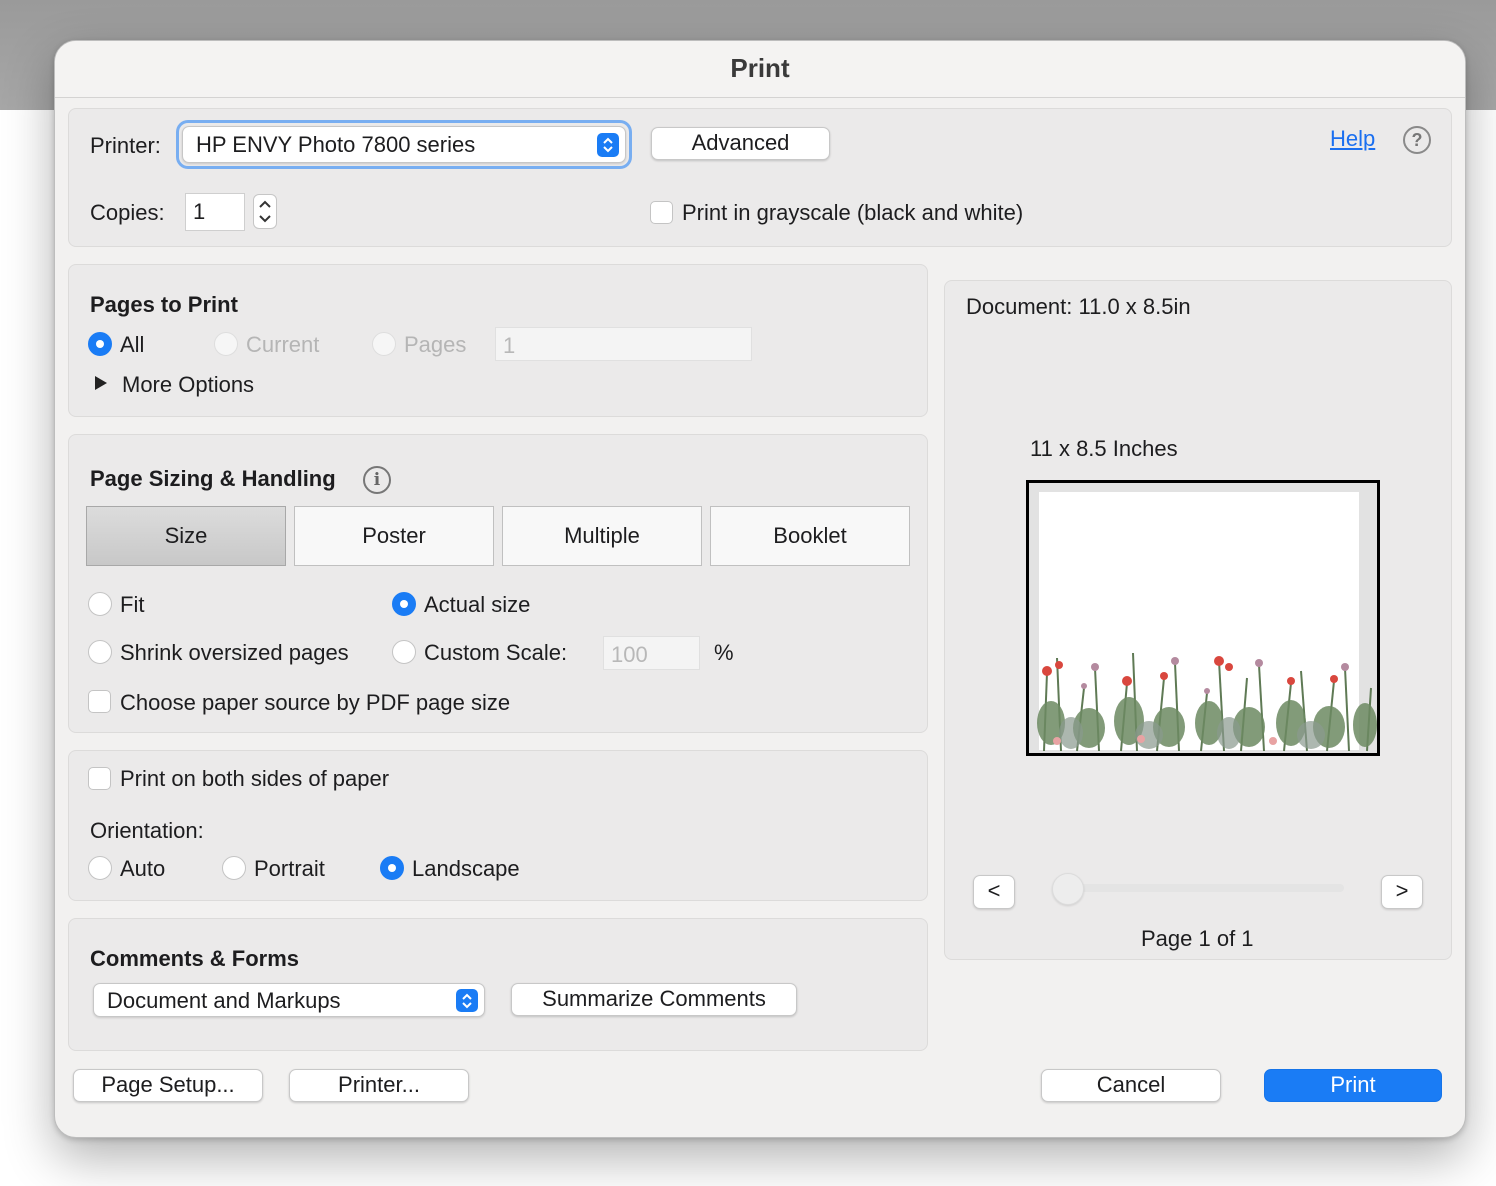 This screenshot has height=1186, width=1496. I want to click on dialog-title: Print, so click(760, 68).